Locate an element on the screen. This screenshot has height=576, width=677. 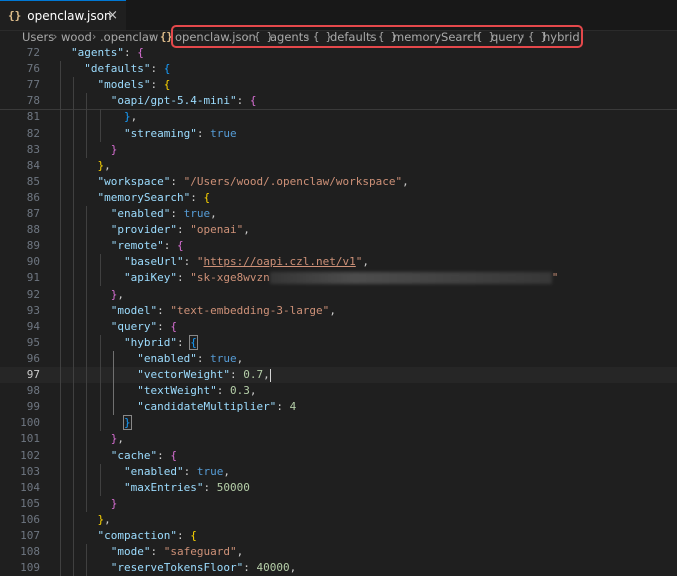
line-number: 109 is located at coordinates (30, 568).